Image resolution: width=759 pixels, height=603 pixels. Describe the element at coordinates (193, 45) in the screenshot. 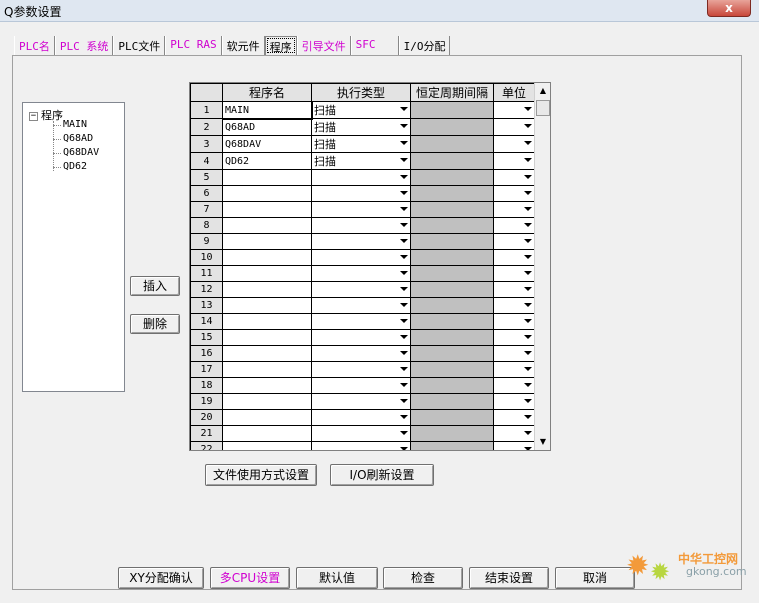

I see `tab-plc-ras: PLC RAS` at that location.